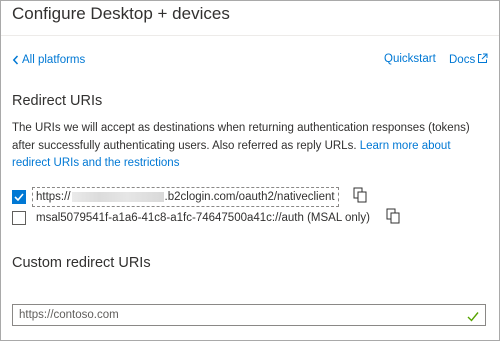 The width and height of the screenshot is (500, 341). I want to click on custom-redirect-uri-input, so click(239, 315).